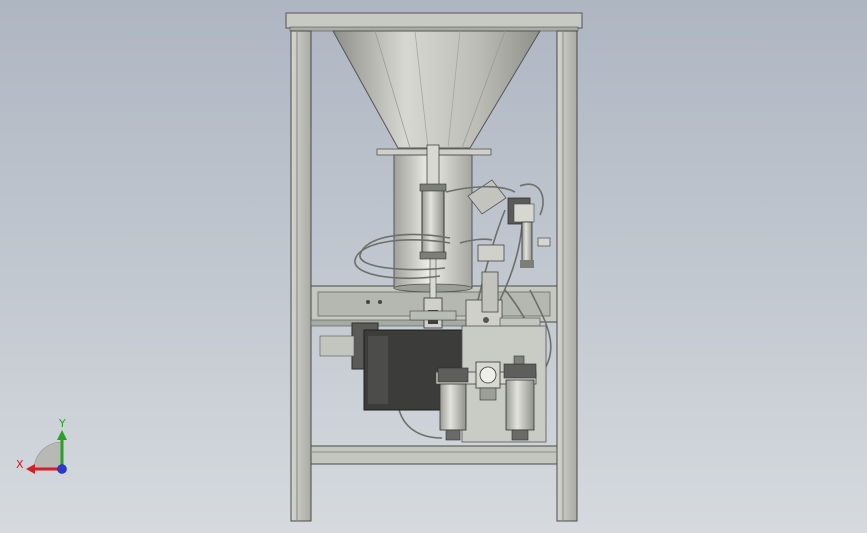  I want to click on y-axis-label: Y, so click(62, 423).